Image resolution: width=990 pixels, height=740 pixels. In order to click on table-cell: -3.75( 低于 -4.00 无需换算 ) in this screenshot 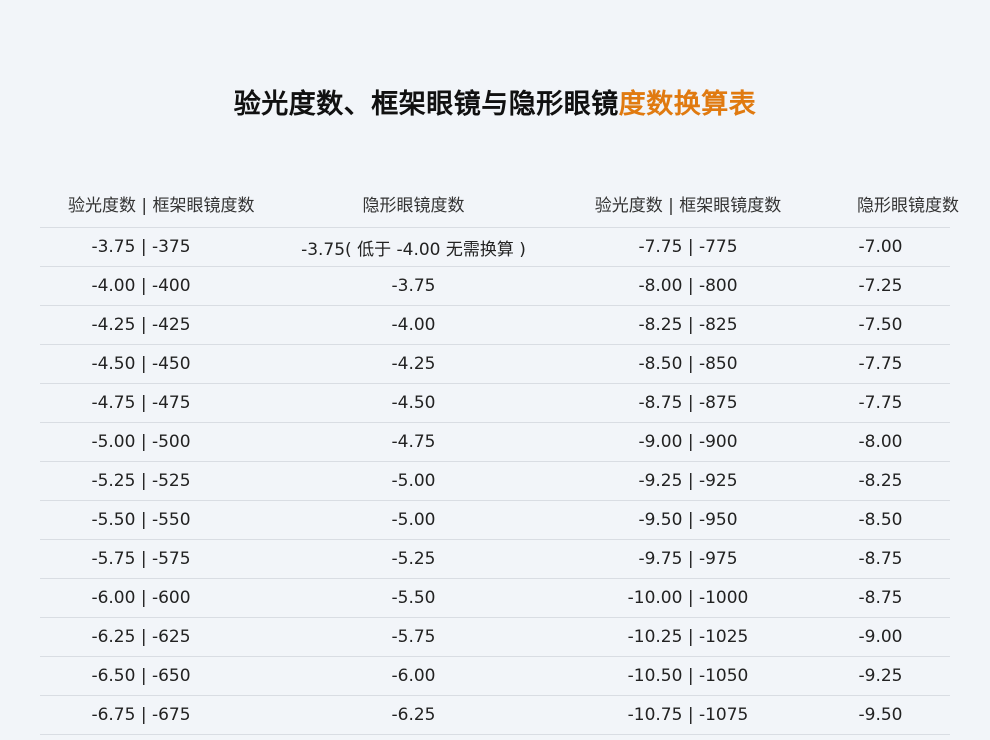, I will do `click(413, 249)`.